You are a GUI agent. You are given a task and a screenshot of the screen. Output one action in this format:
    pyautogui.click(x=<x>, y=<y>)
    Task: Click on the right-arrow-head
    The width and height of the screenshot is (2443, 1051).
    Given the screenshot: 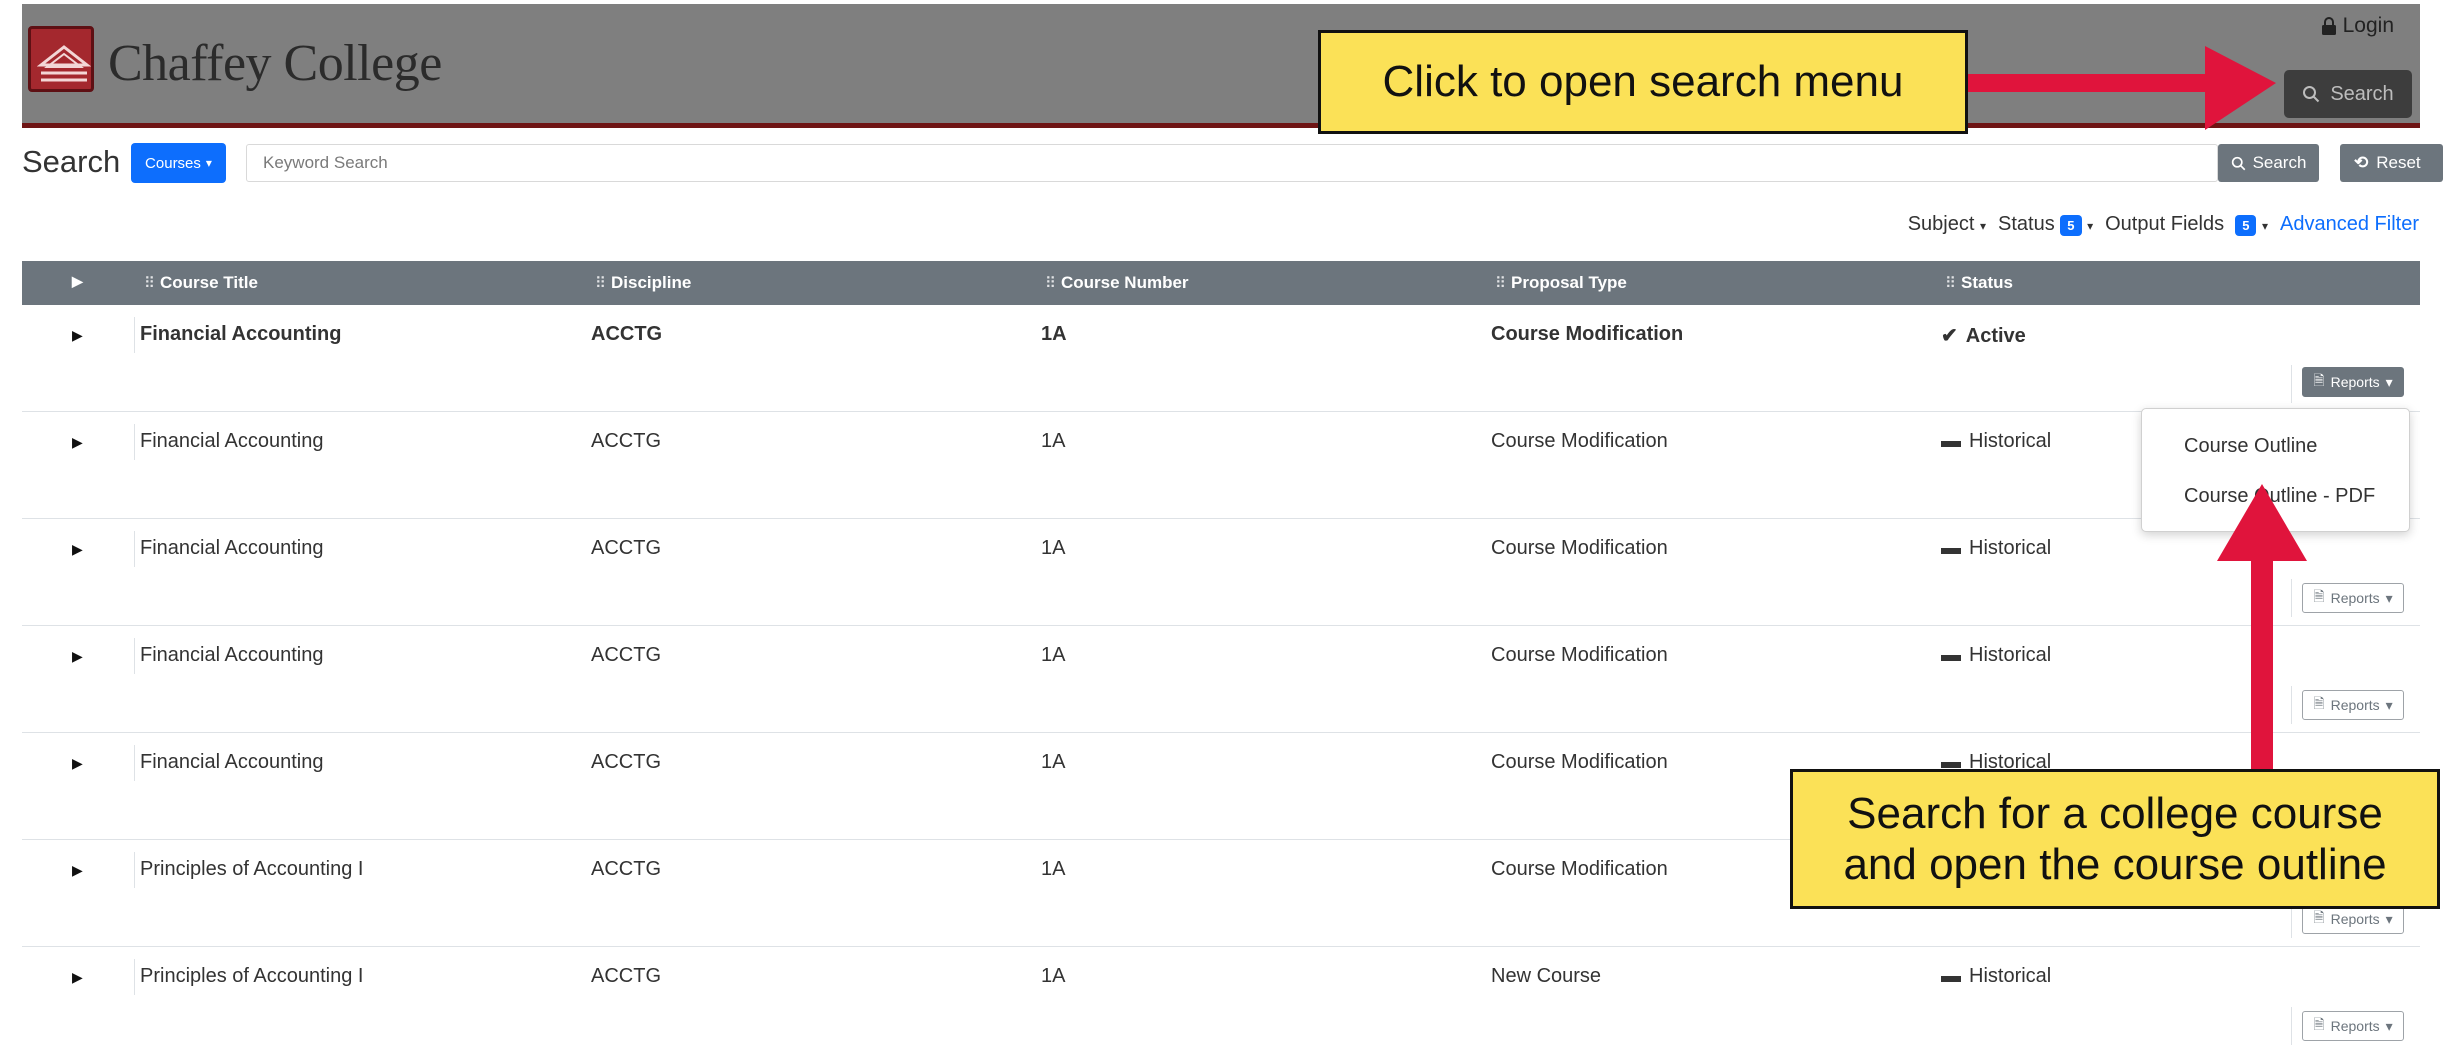 What is the action you would take?
    pyautogui.click(x=2240, y=88)
    